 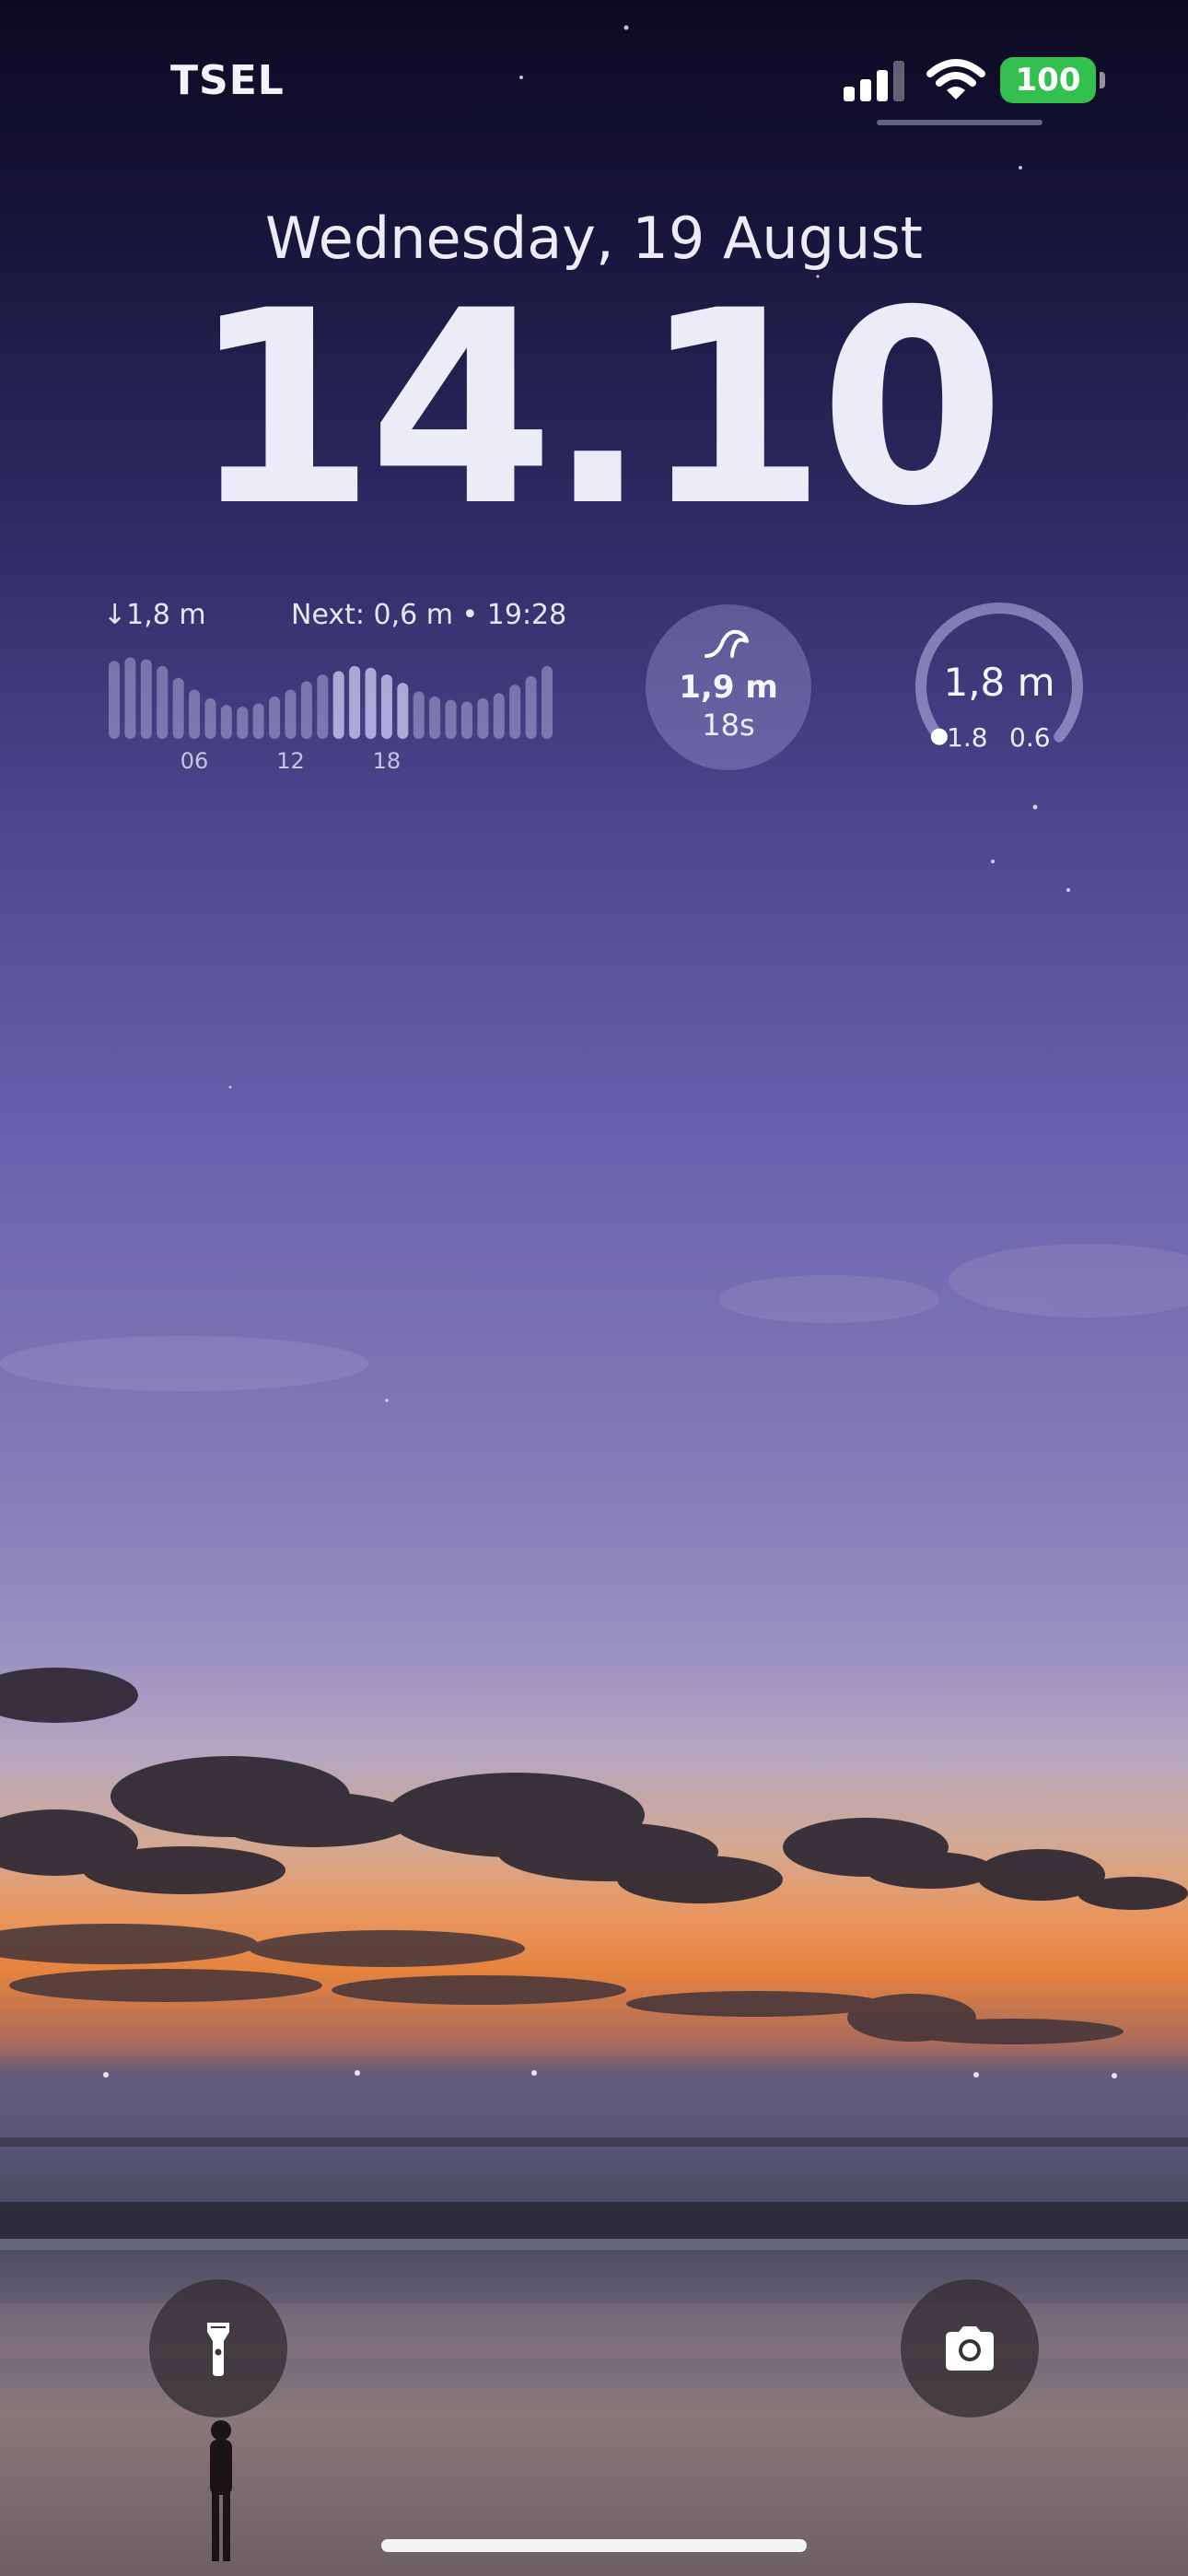 What do you see at coordinates (1102, 80) in the screenshot?
I see `battery-terminal` at bounding box center [1102, 80].